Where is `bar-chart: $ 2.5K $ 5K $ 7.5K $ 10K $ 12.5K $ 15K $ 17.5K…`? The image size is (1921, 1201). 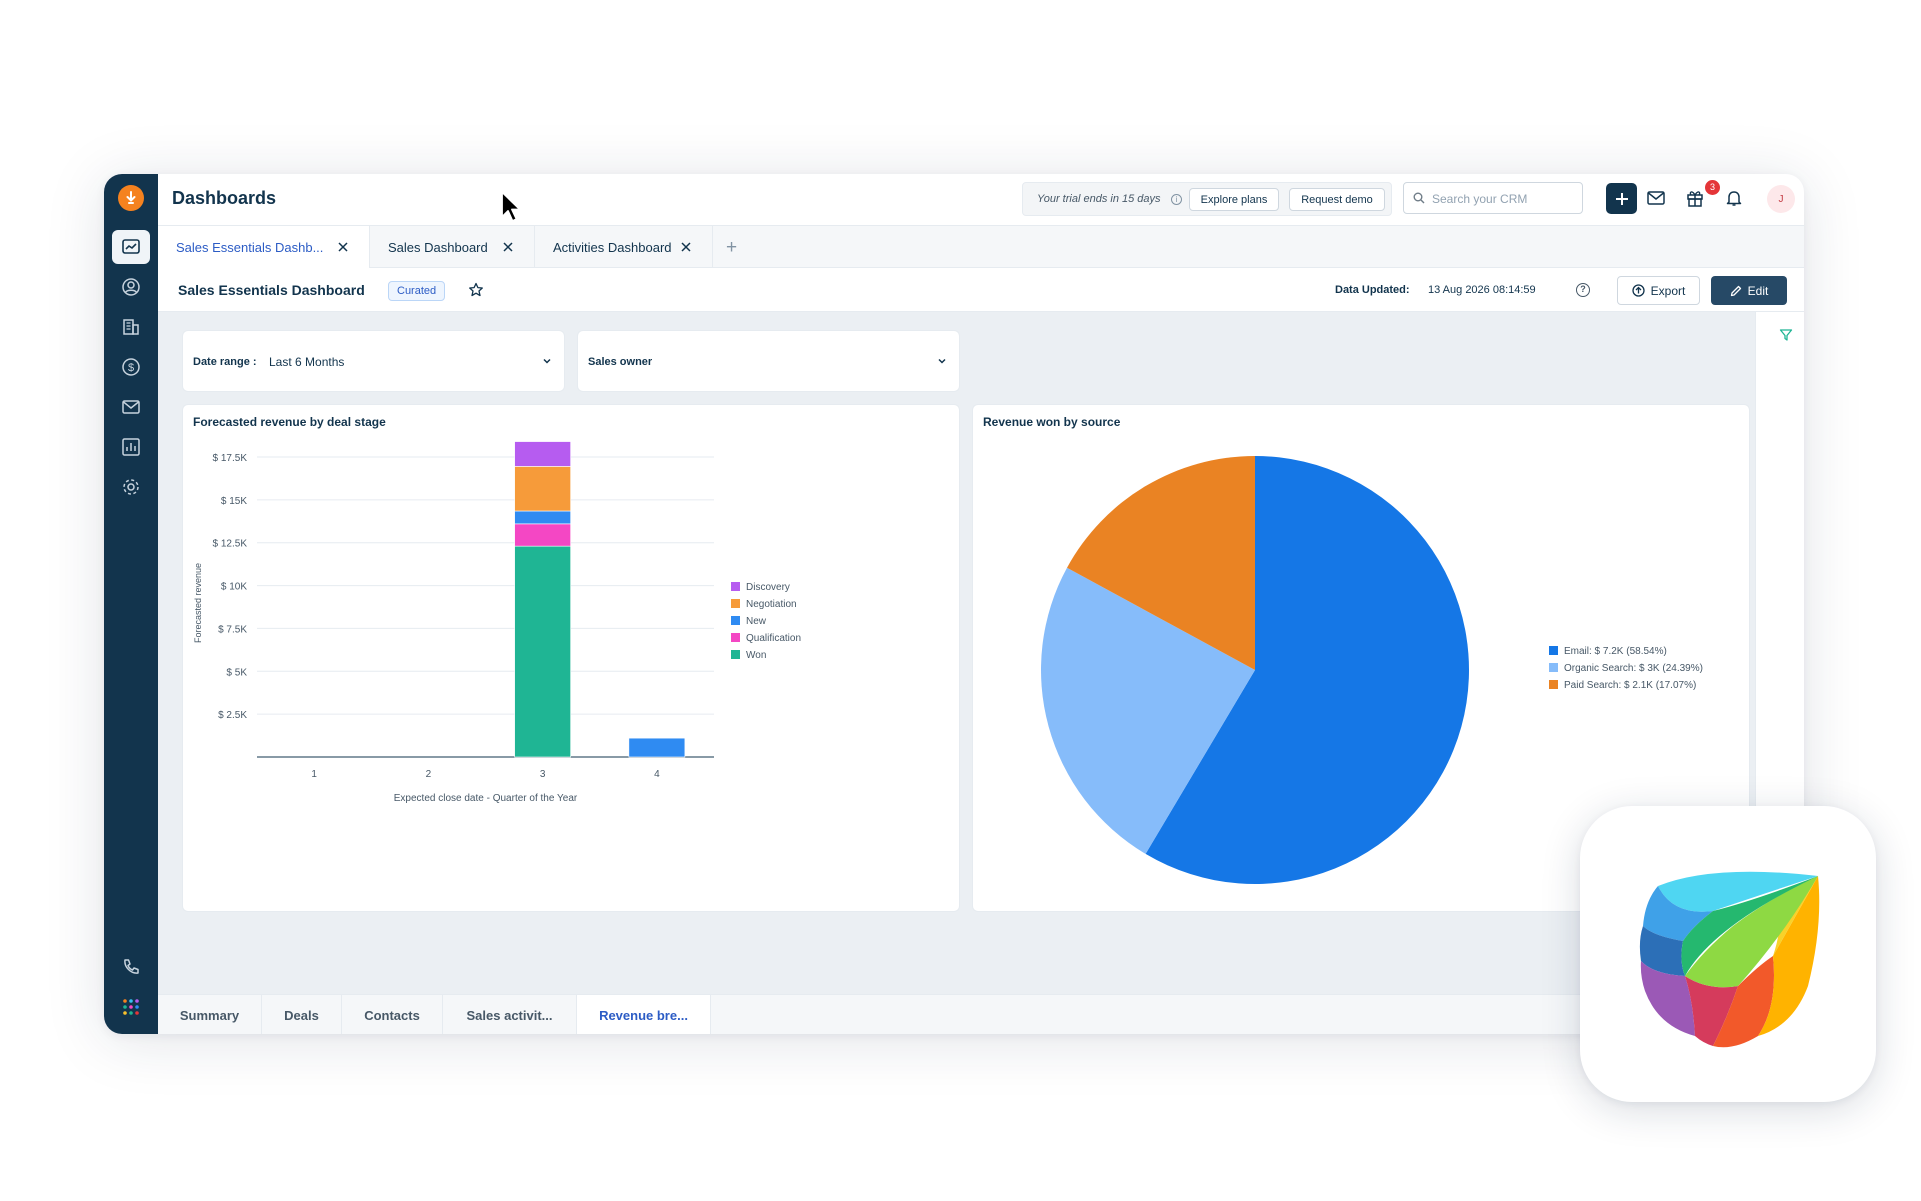 bar-chart: $ 2.5K $ 5K $ 7.5K $ 10K $ 12.5K $ 15K $ 17.5K… is located at coordinates (497, 622).